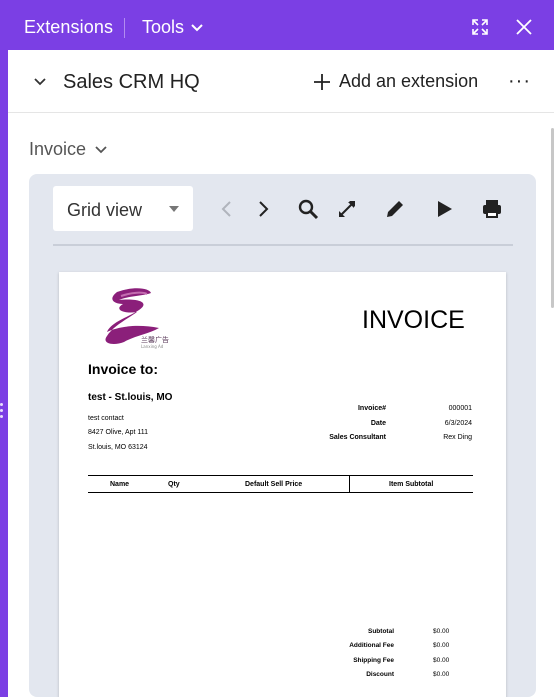  I want to click on column-item-subtotal: Item Subtotal, so click(411, 484).